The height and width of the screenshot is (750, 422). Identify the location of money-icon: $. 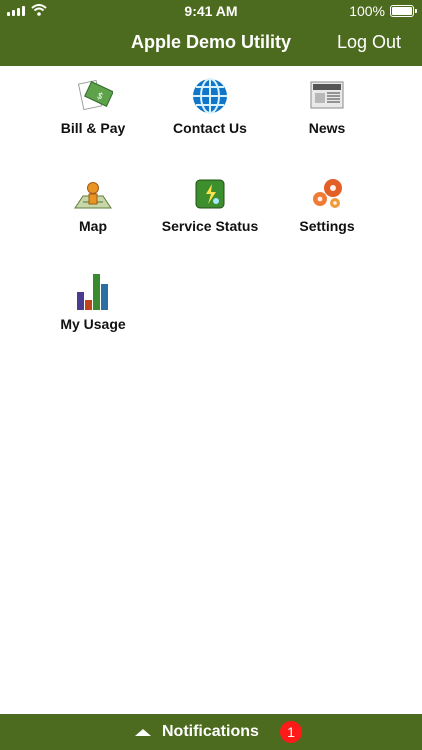
(93, 96).